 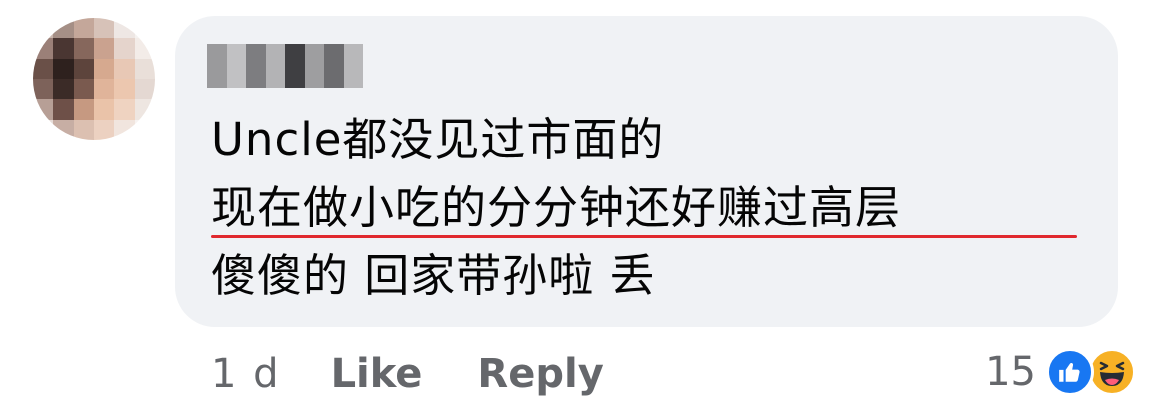 I want to click on reply-button: Reply, so click(x=540, y=374).